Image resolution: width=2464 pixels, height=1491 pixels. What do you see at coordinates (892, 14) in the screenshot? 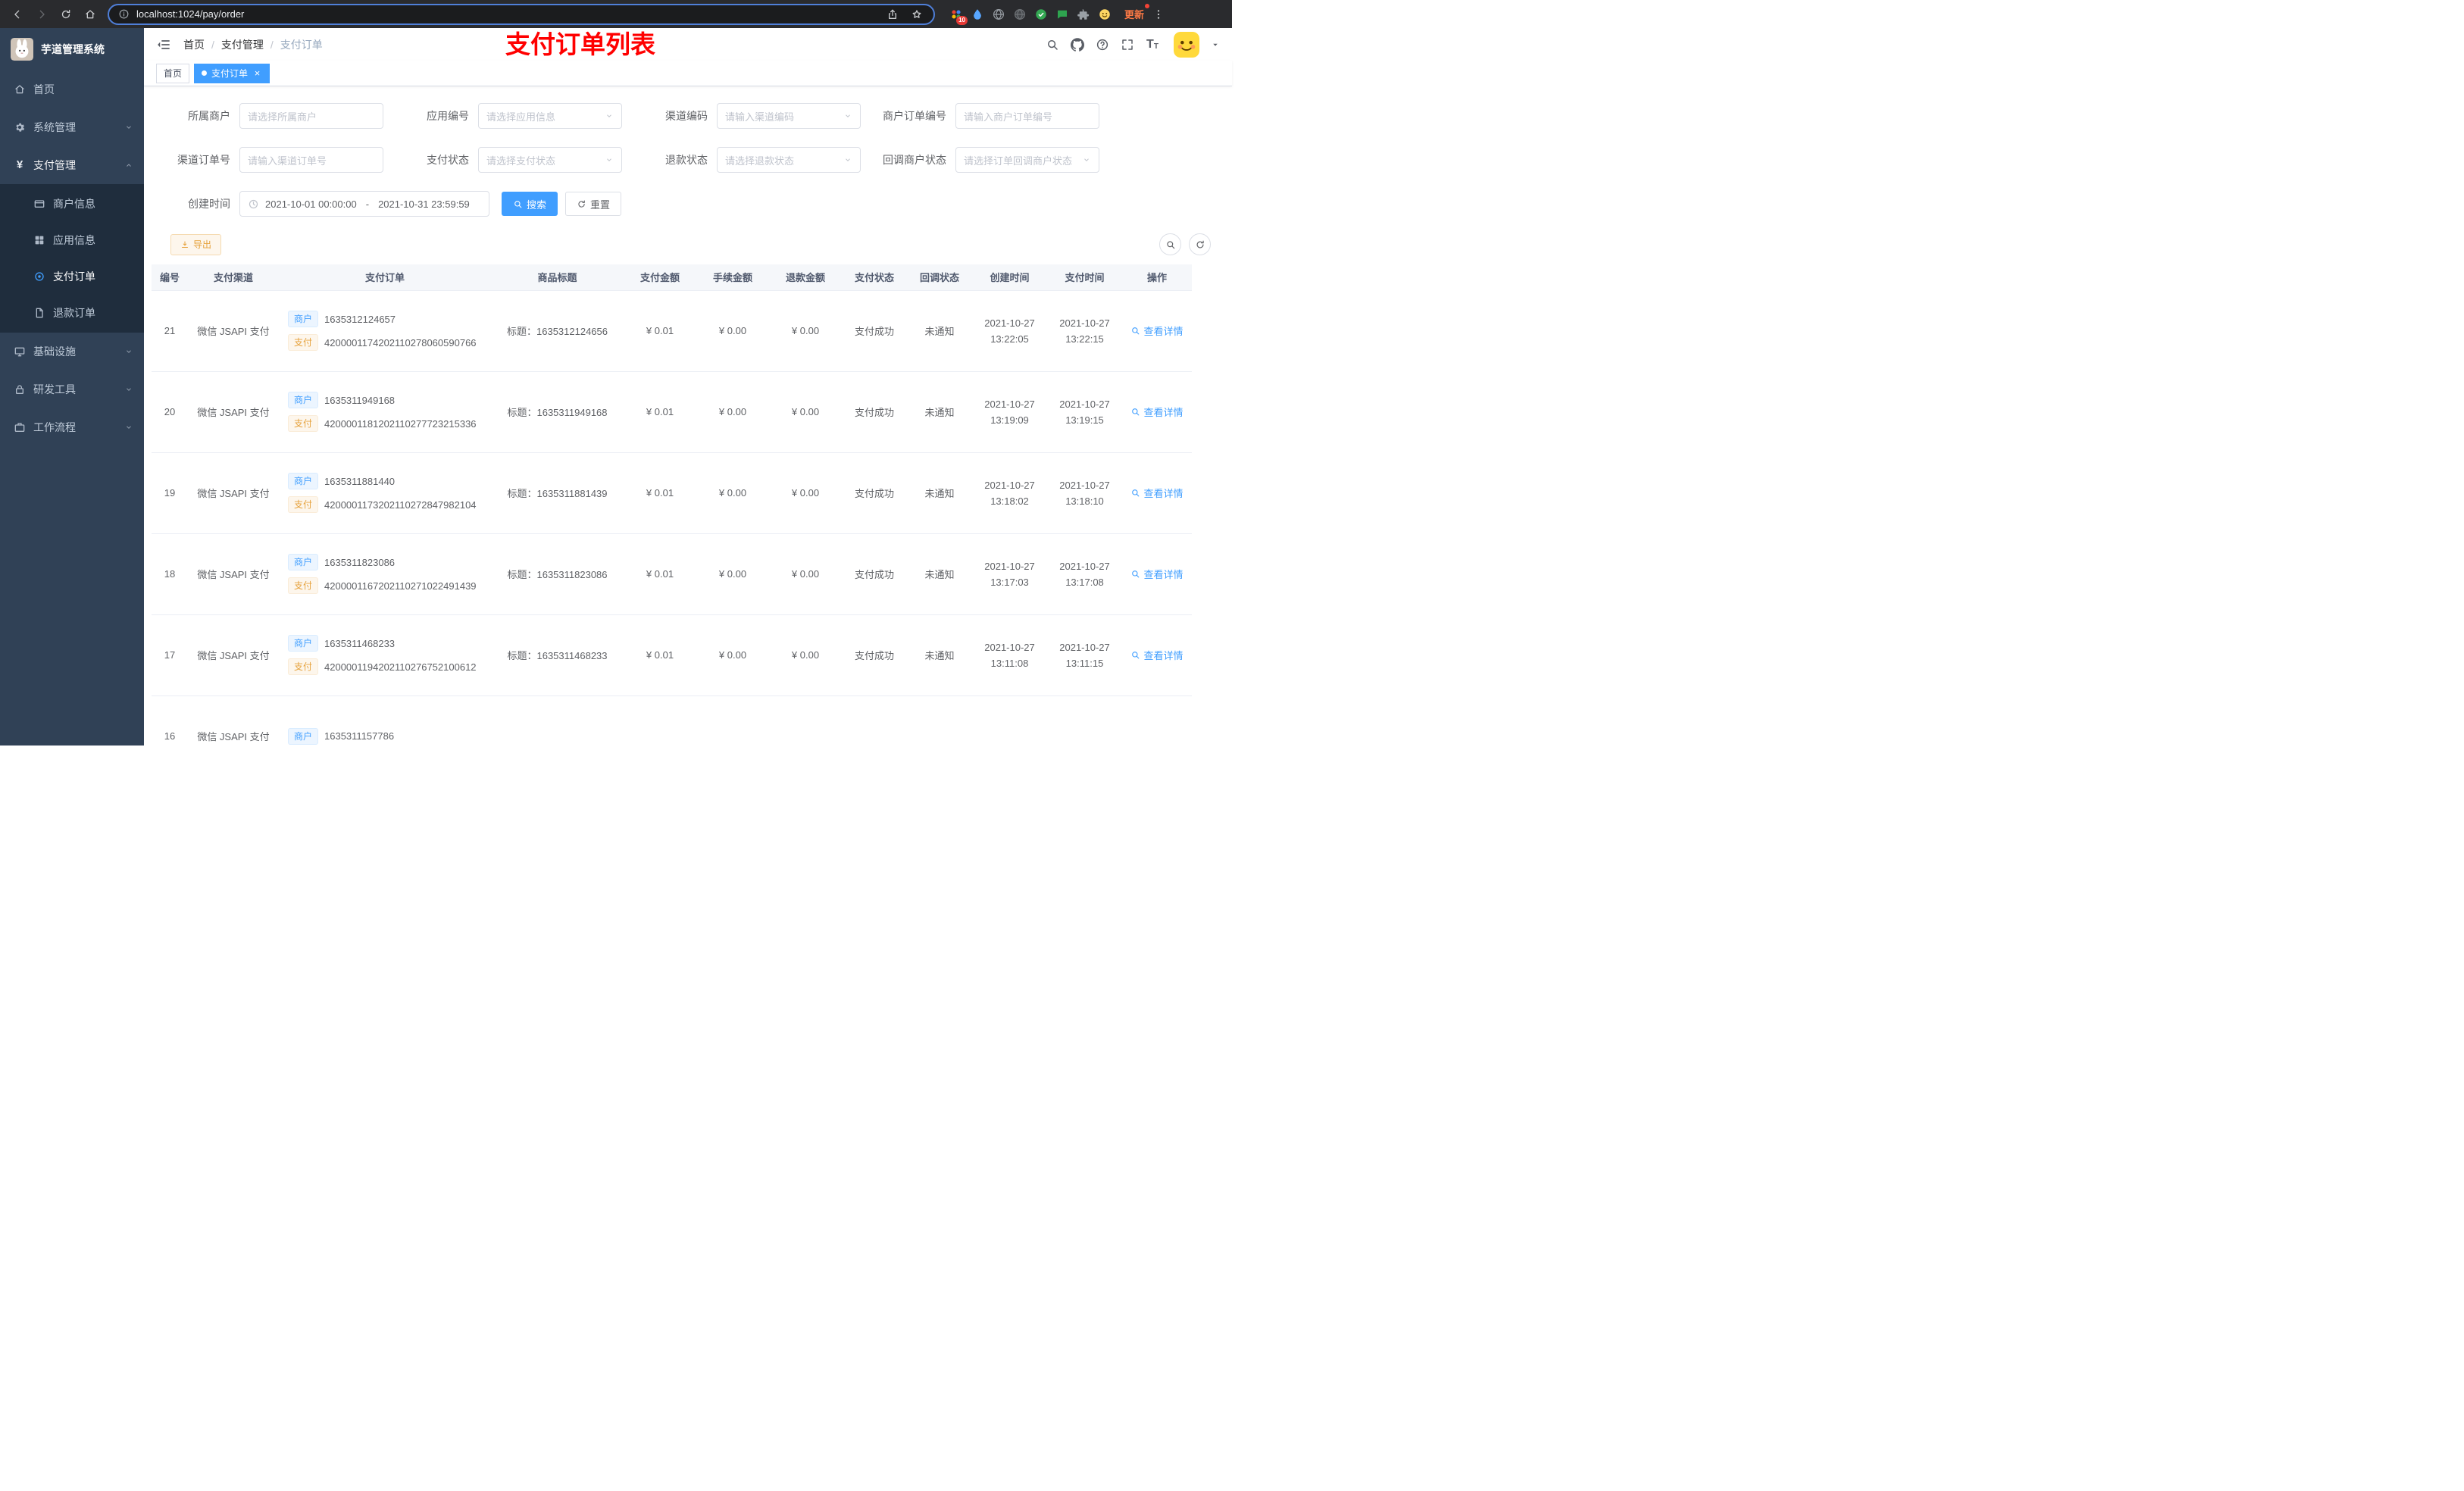
I see `share-icon` at bounding box center [892, 14].